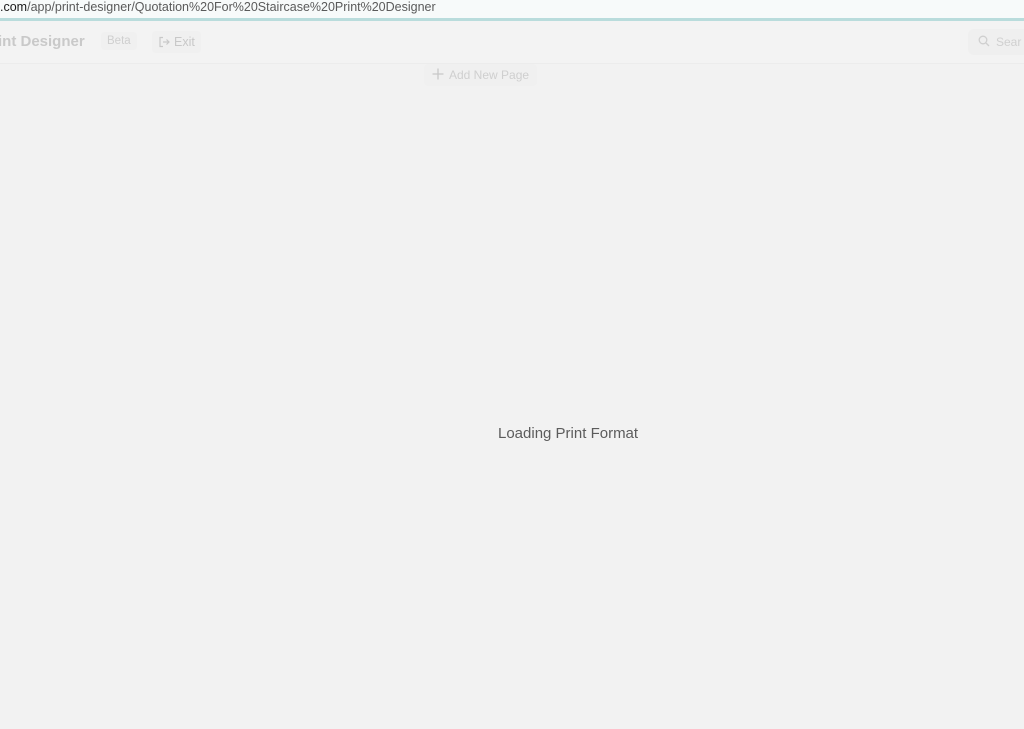 Image resolution: width=1024 pixels, height=729 pixels. I want to click on exit-button: Exit, so click(176, 42).